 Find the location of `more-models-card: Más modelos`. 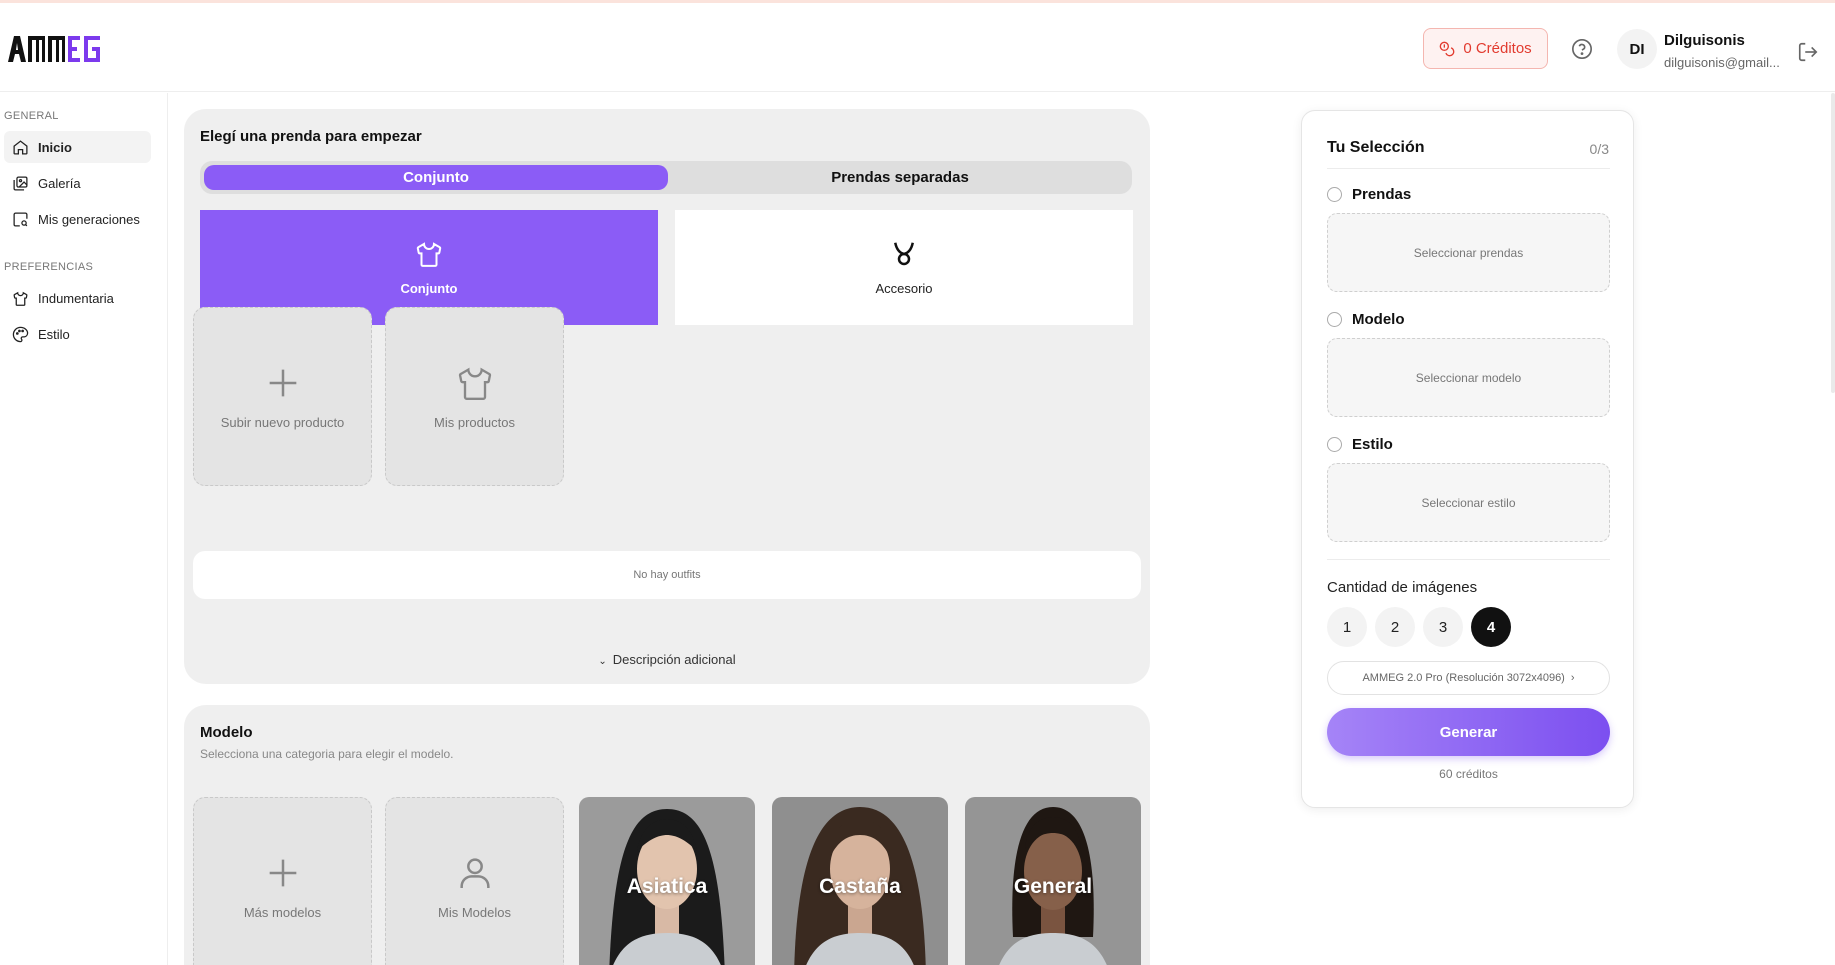

more-models-card: Más modelos is located at coordinates (282, 881).